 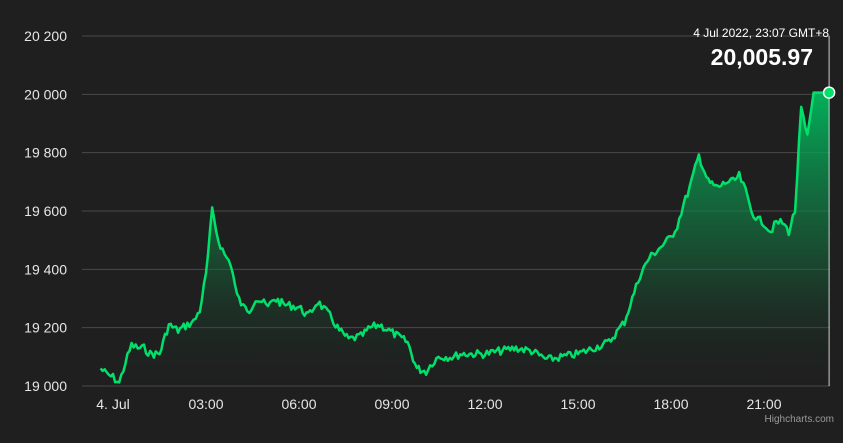 What do you see at coordinates (484, 404) in the screenshot?
I see `x-tick-label: 12:00` at bounding box center [484, 404].